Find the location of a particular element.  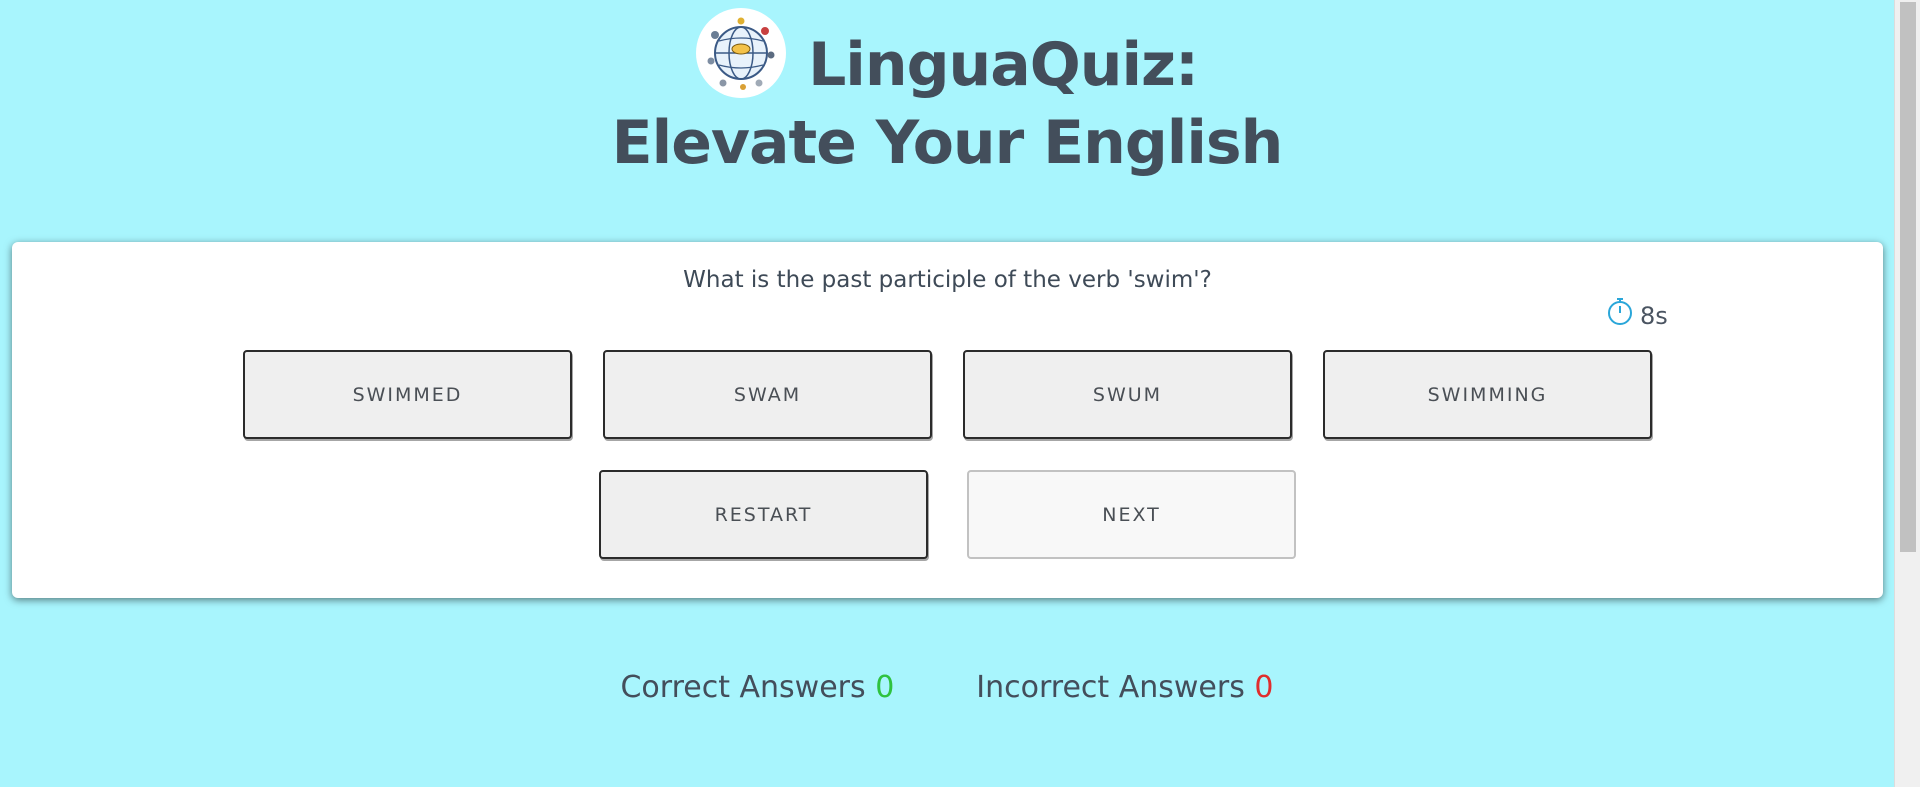

correct-label: Correct Answers is located at coordinates (743, 687).